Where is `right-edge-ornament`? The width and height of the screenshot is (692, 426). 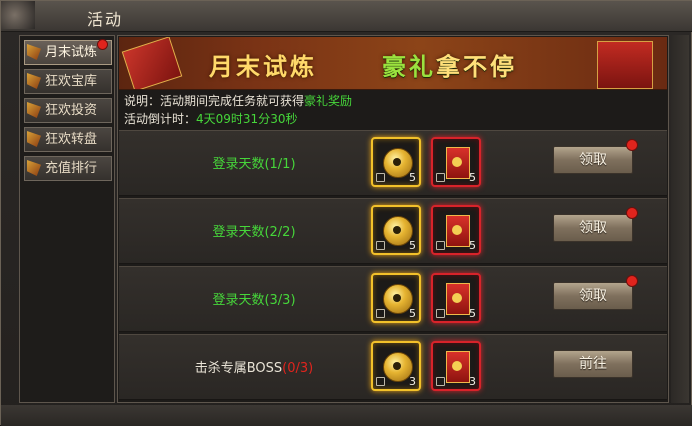
right-edge-ornament is located at coordinates (680, 219).